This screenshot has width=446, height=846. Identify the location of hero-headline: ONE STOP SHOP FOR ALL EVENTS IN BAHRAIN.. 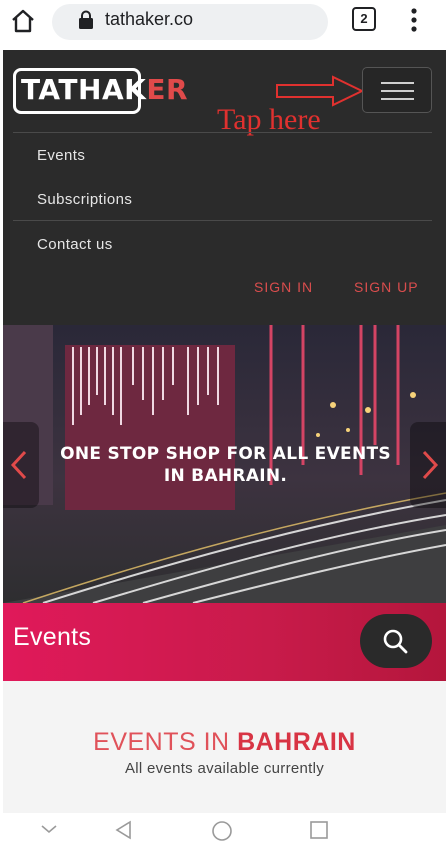
(225, 465).